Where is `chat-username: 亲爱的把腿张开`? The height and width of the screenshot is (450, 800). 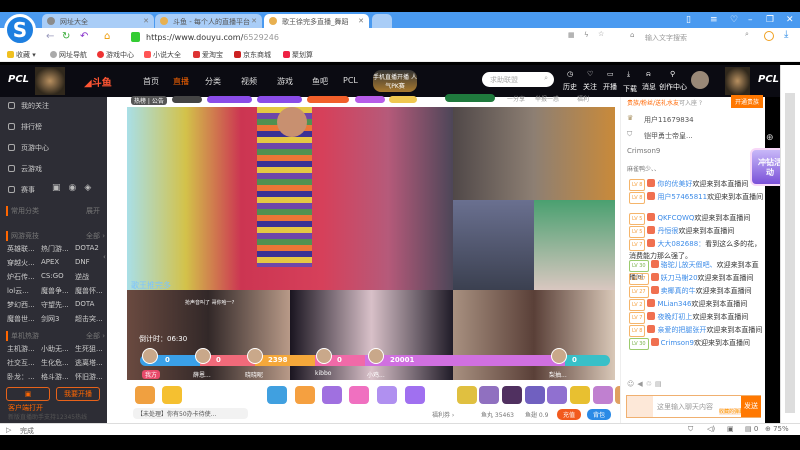
chat-username: 亲爱的把腿张开 is located at coordinates (681, 330).